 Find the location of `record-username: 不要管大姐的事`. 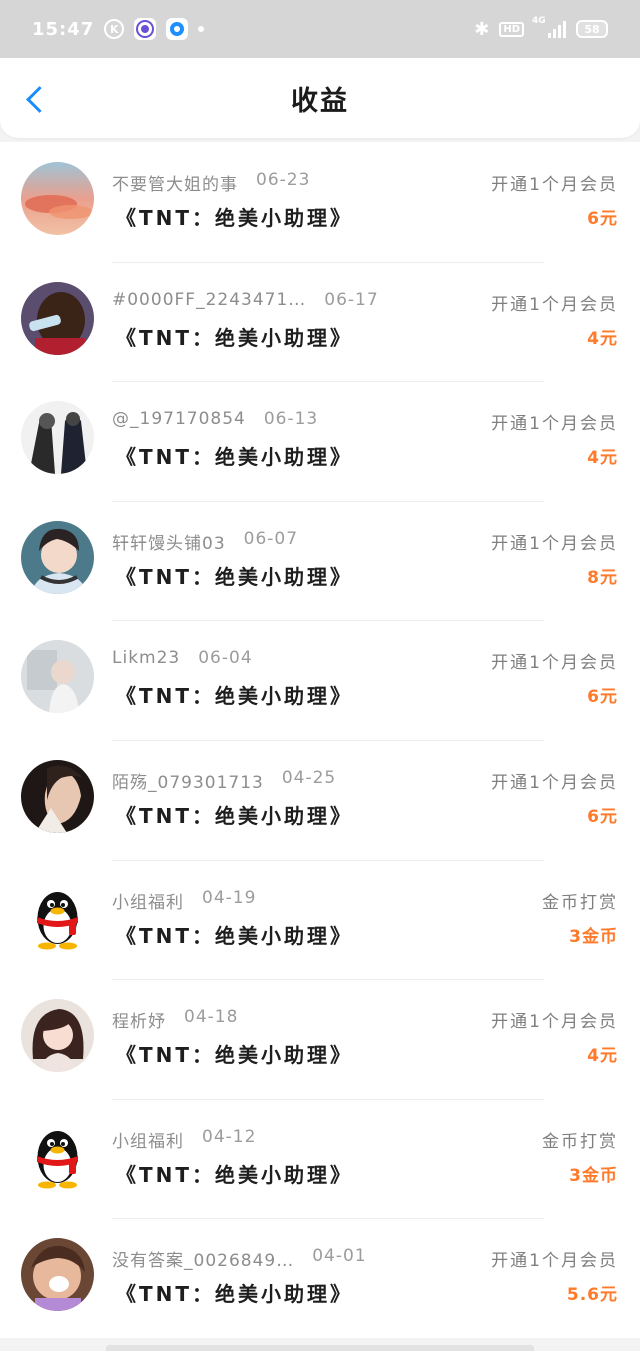

record-username: 不要管大姐的事 is located at coordinates (175, 182).